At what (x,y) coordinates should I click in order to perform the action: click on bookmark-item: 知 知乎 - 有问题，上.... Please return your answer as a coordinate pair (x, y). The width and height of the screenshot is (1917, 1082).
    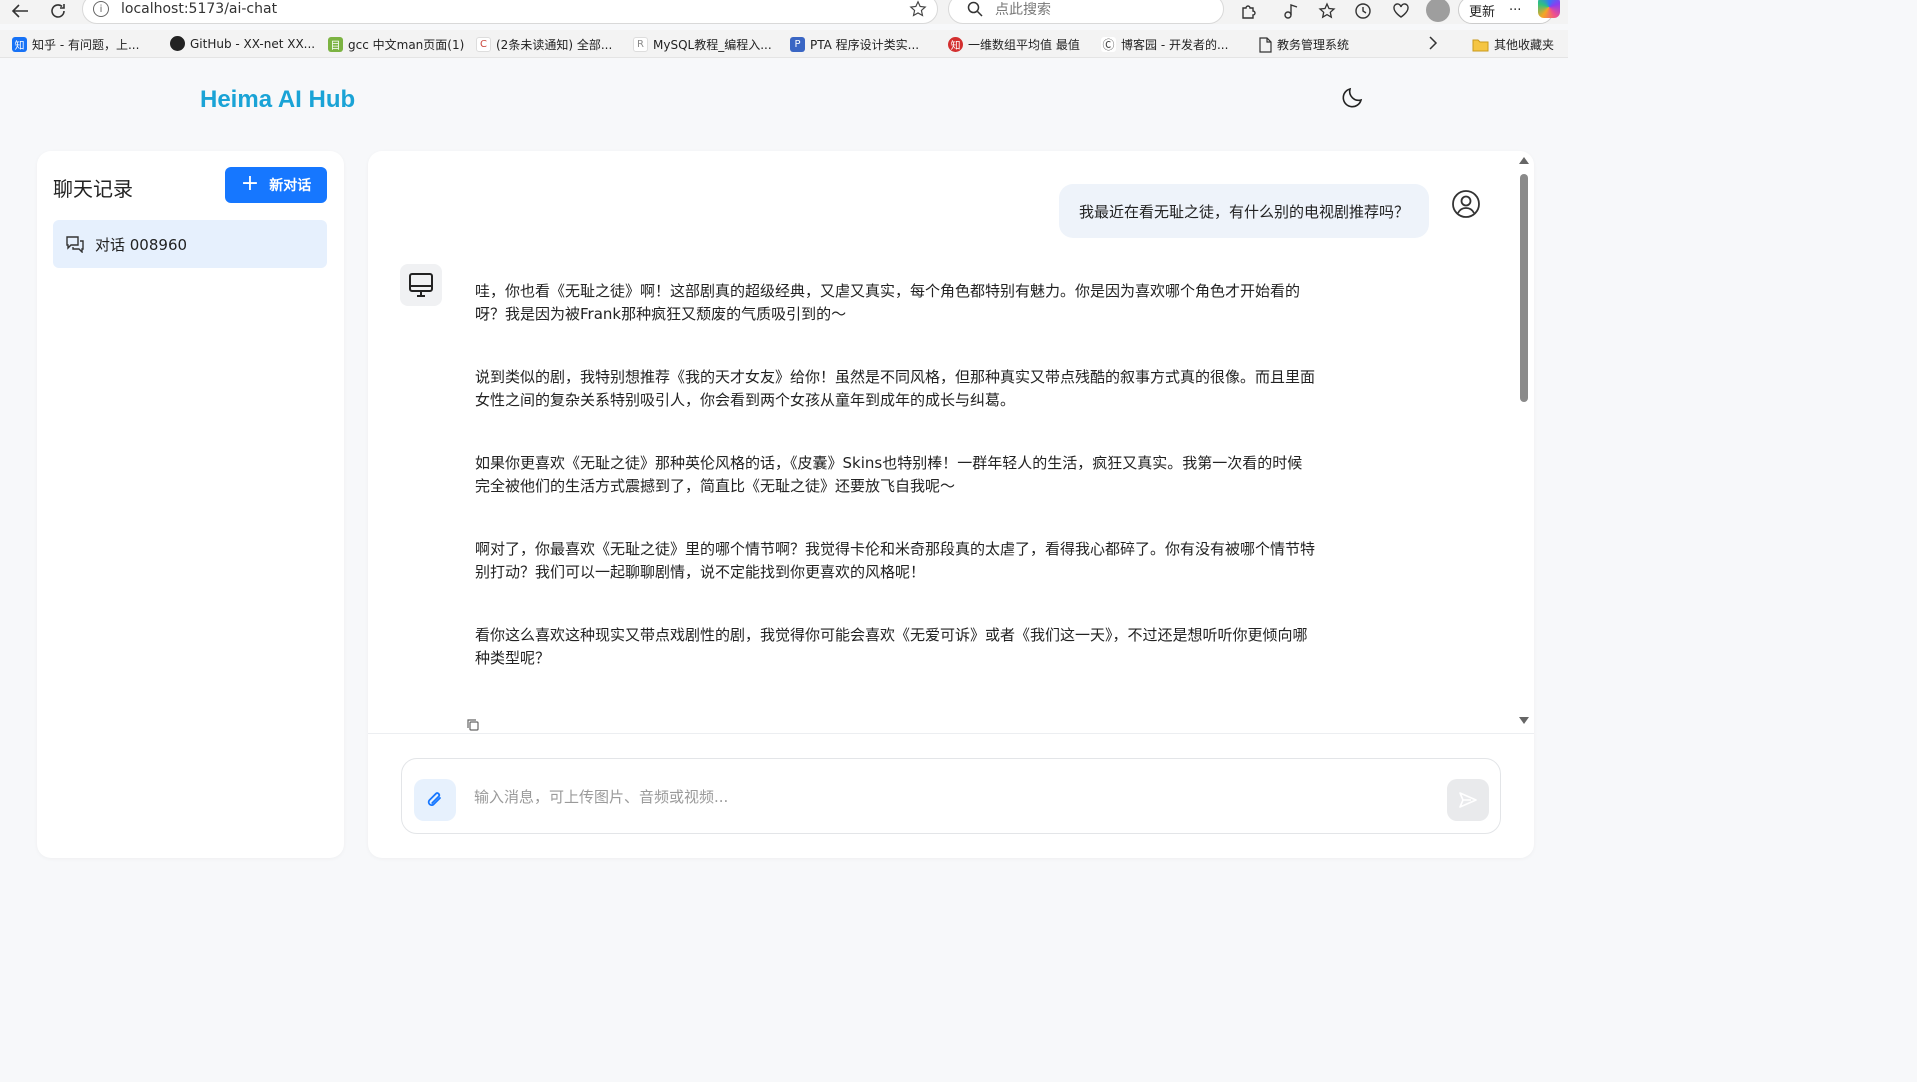
    Looking at the image, I should click on (75, 44).